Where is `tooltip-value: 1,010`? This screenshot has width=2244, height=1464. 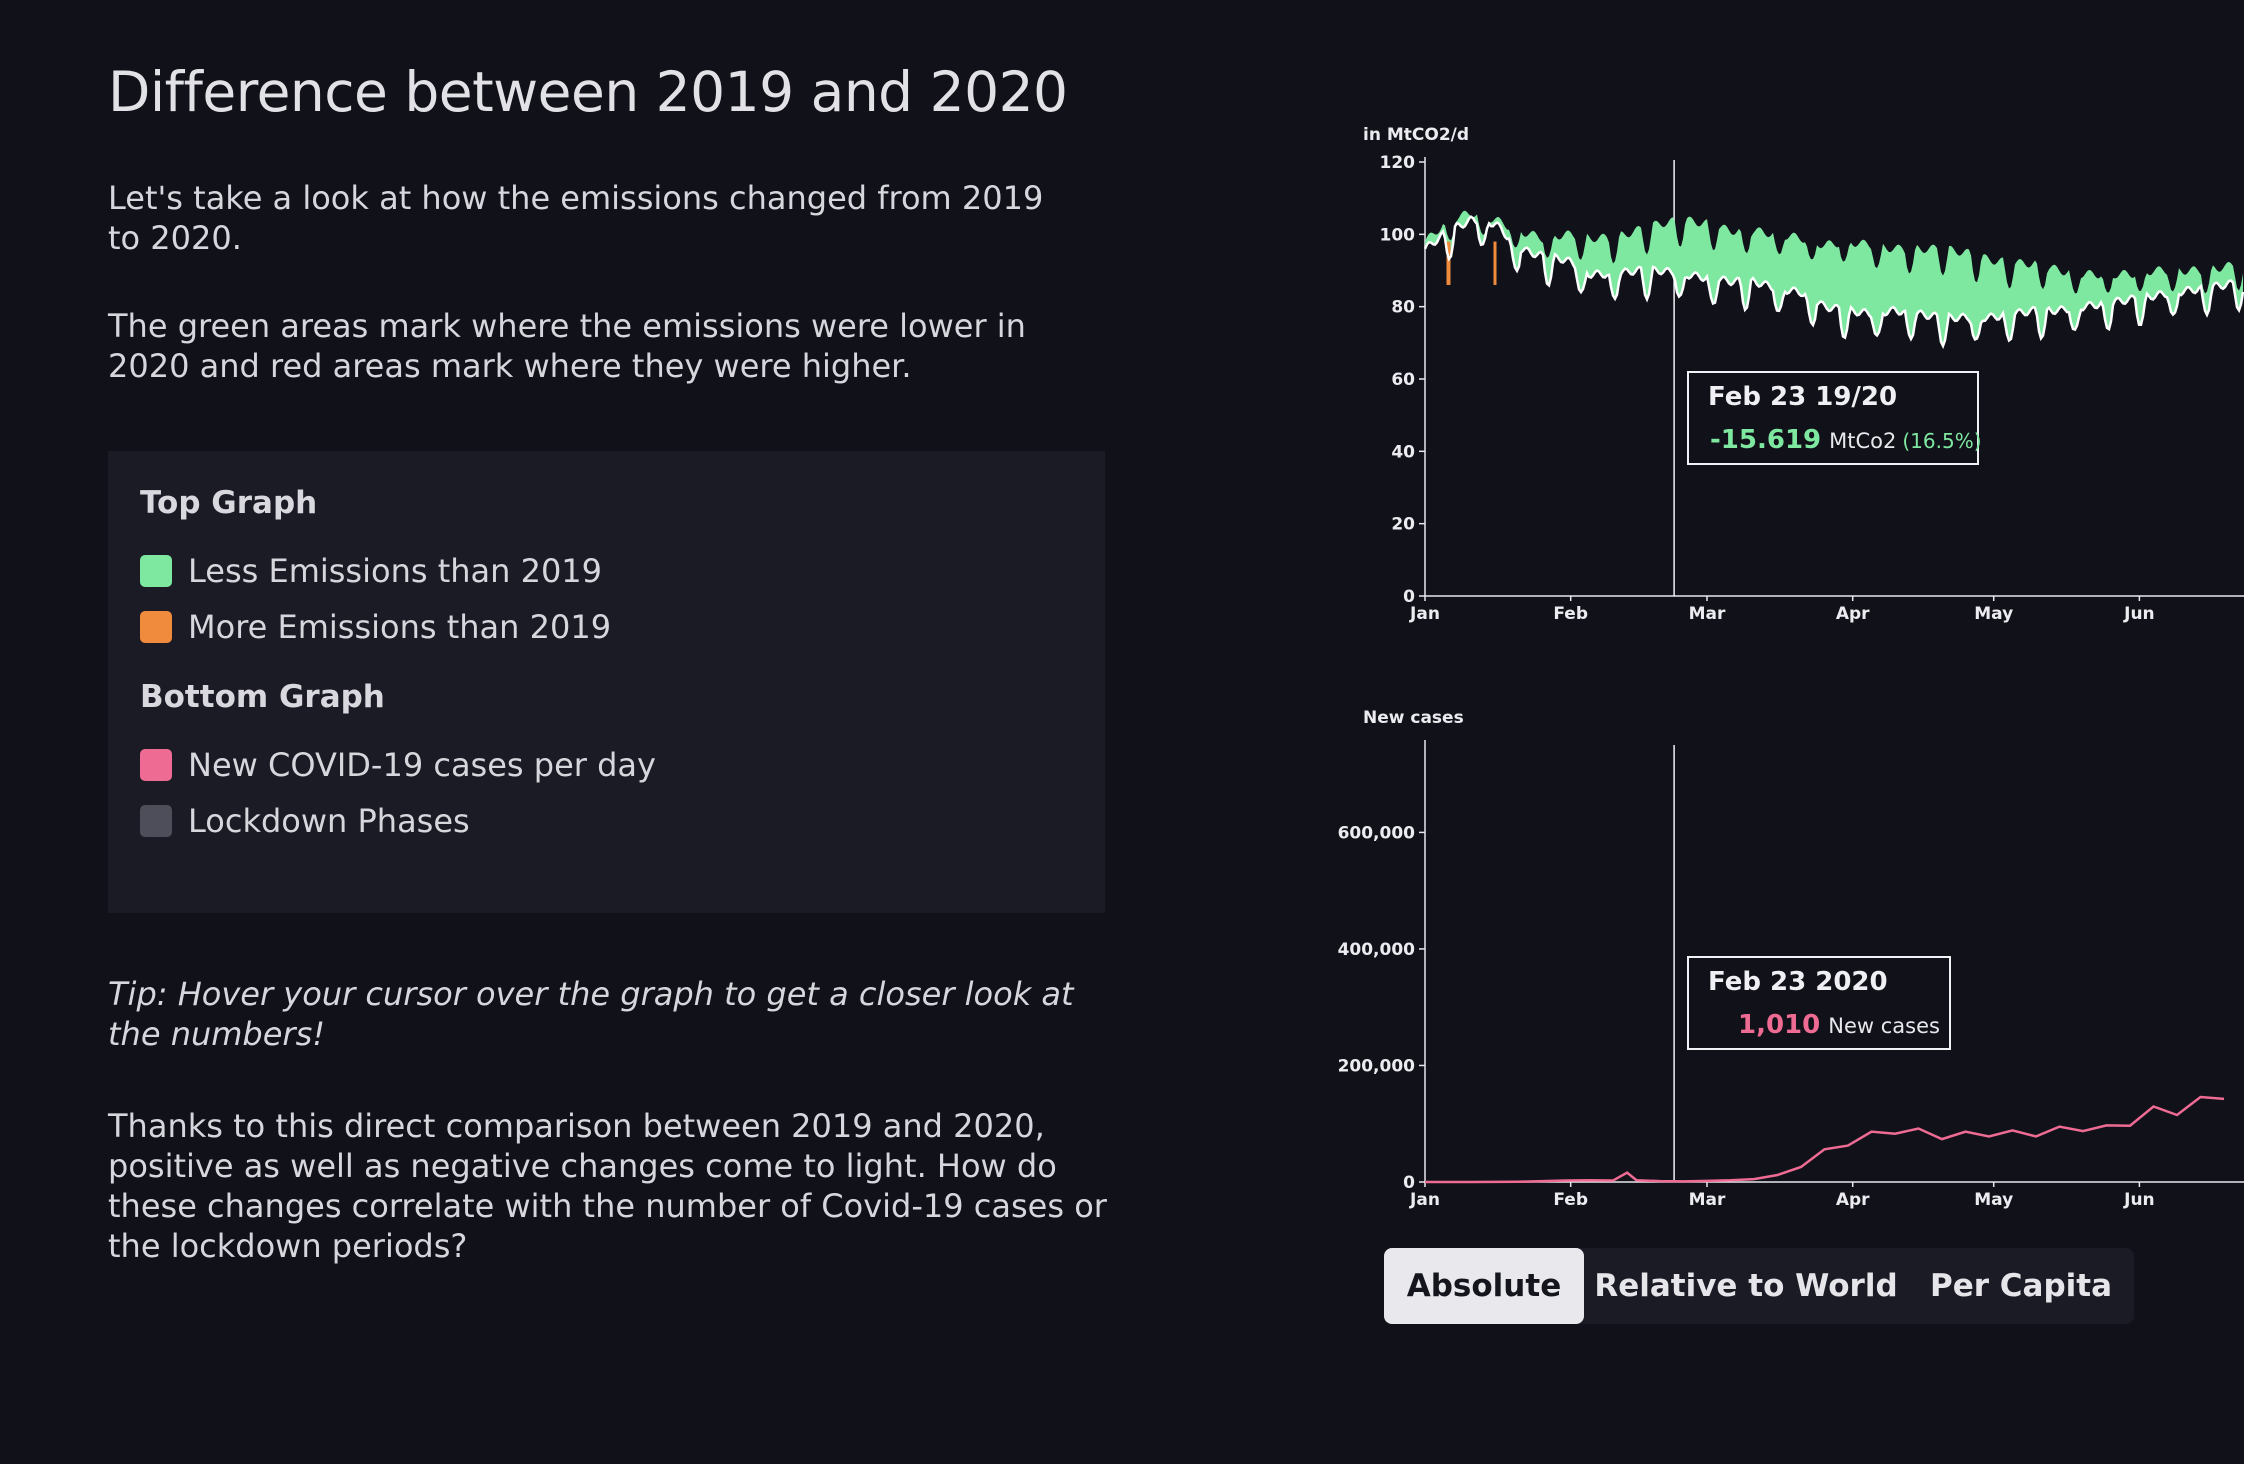 tooltip-value: 1,010 is located at coordinates (1779, 1025).